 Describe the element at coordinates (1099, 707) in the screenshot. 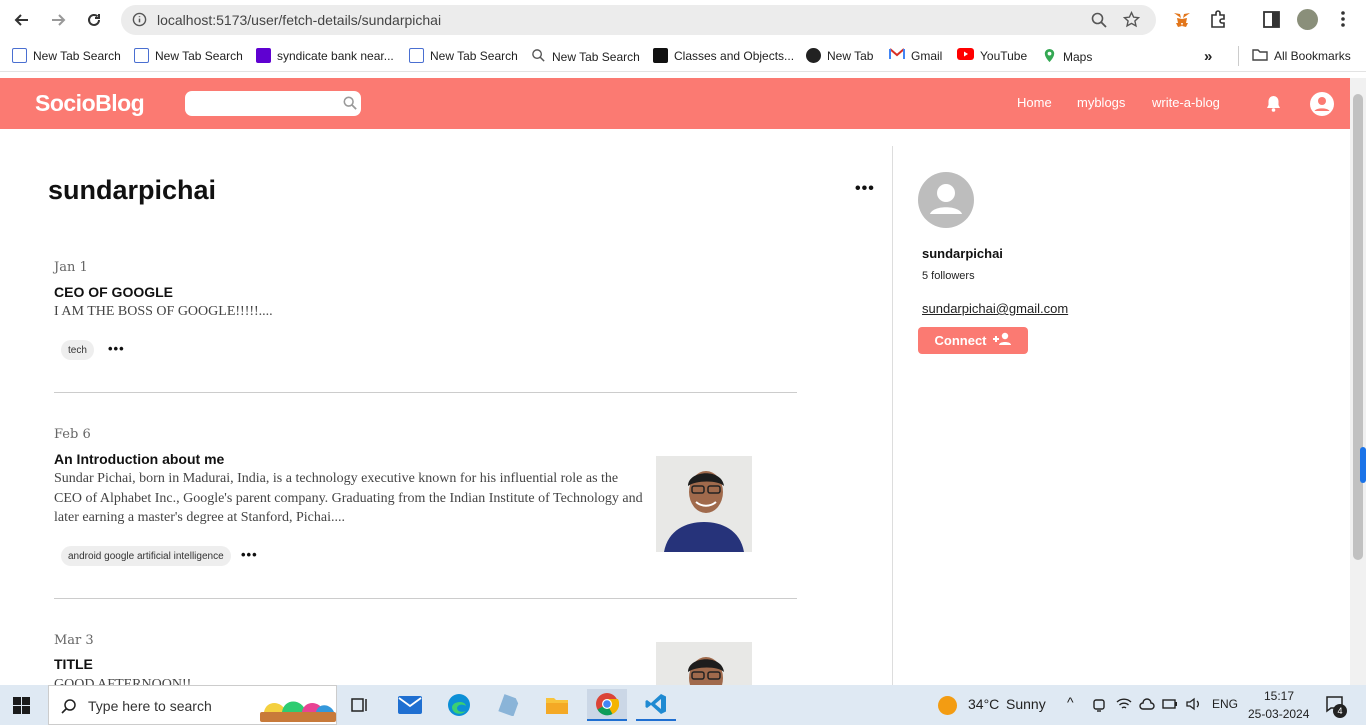

I see `meet-now-icon` at that location.